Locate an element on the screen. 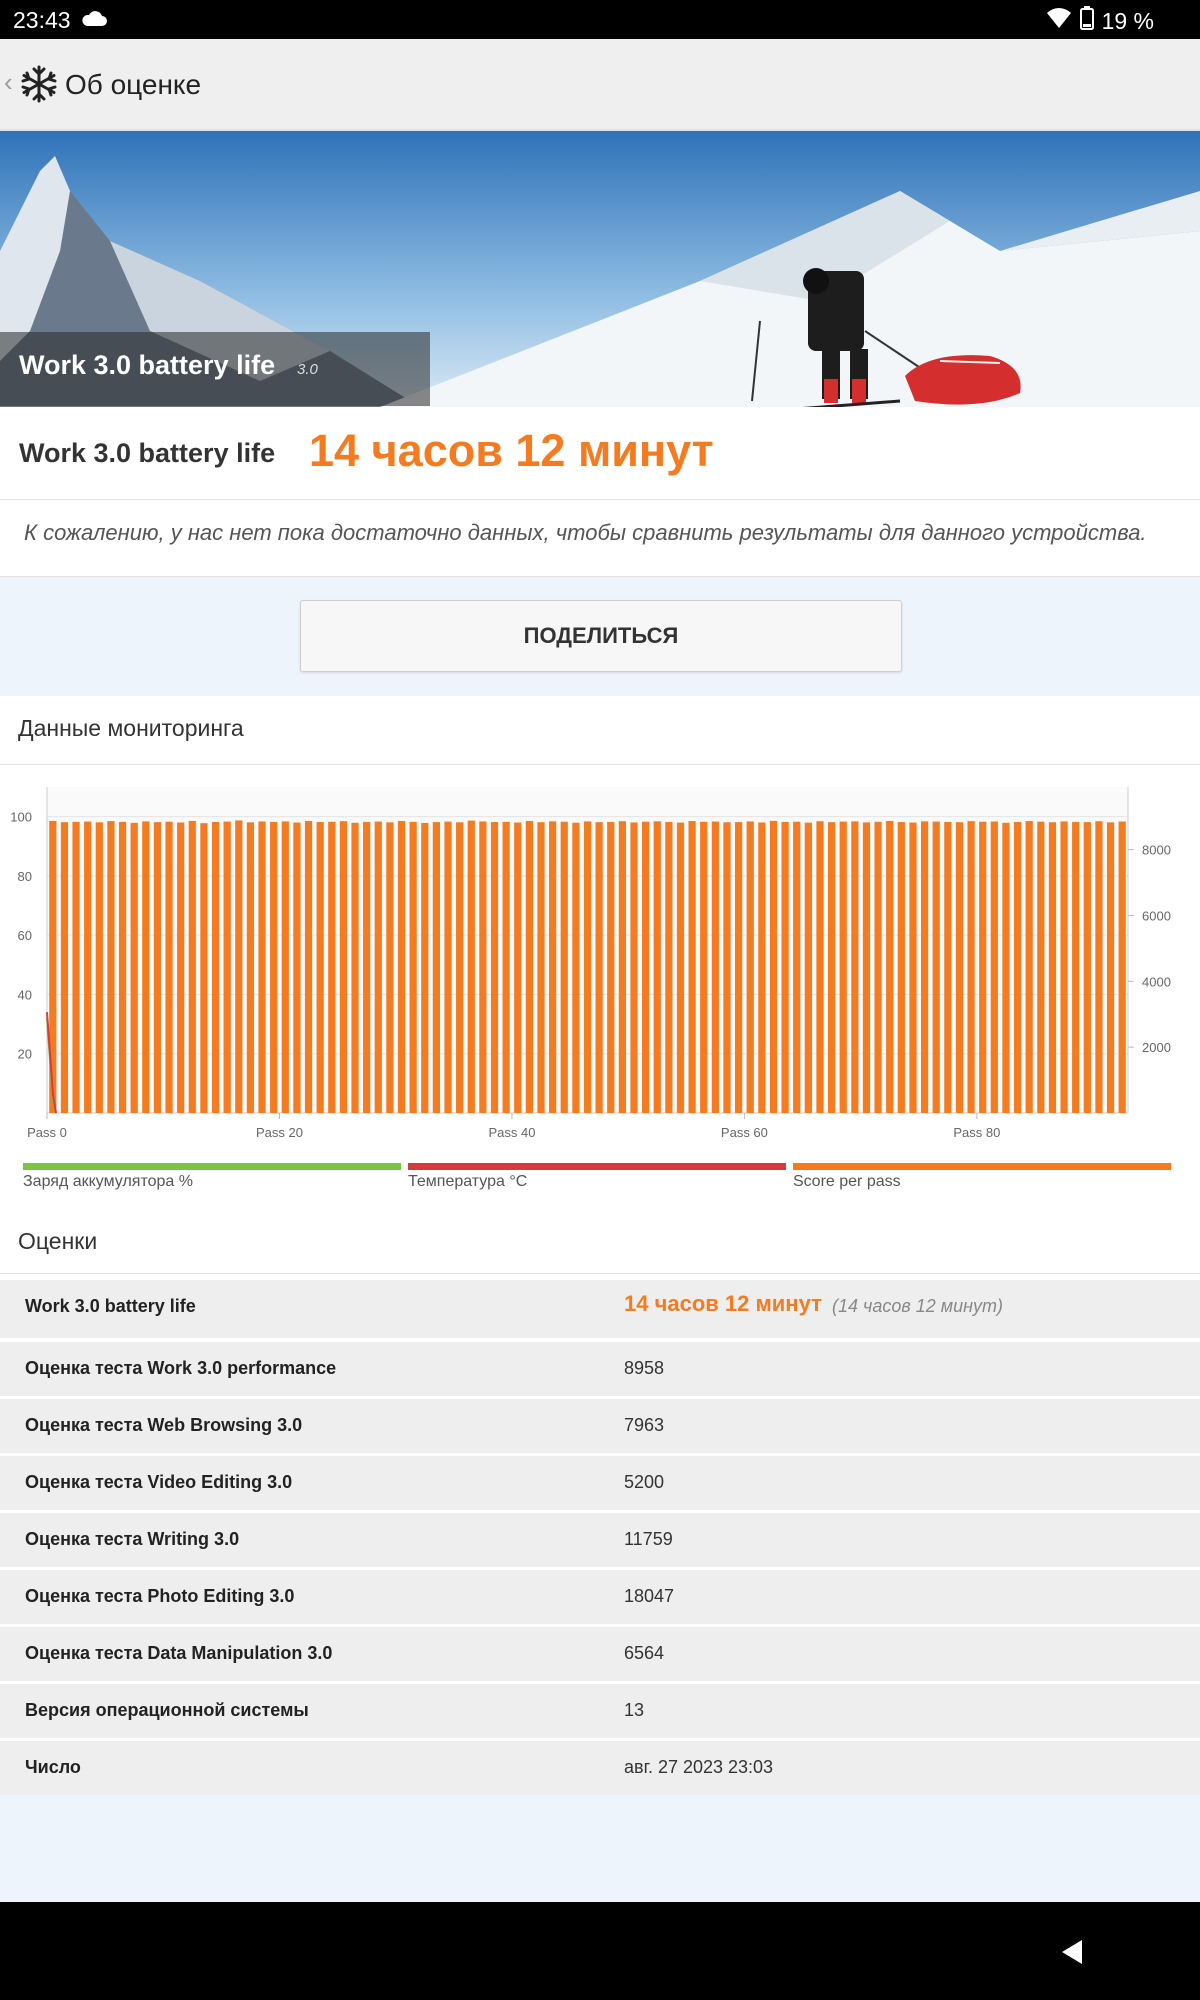 Image resolution: width=1200 pixels, height=2000 pixels. score-value: 18047 is located at coordinates (649, 1596).